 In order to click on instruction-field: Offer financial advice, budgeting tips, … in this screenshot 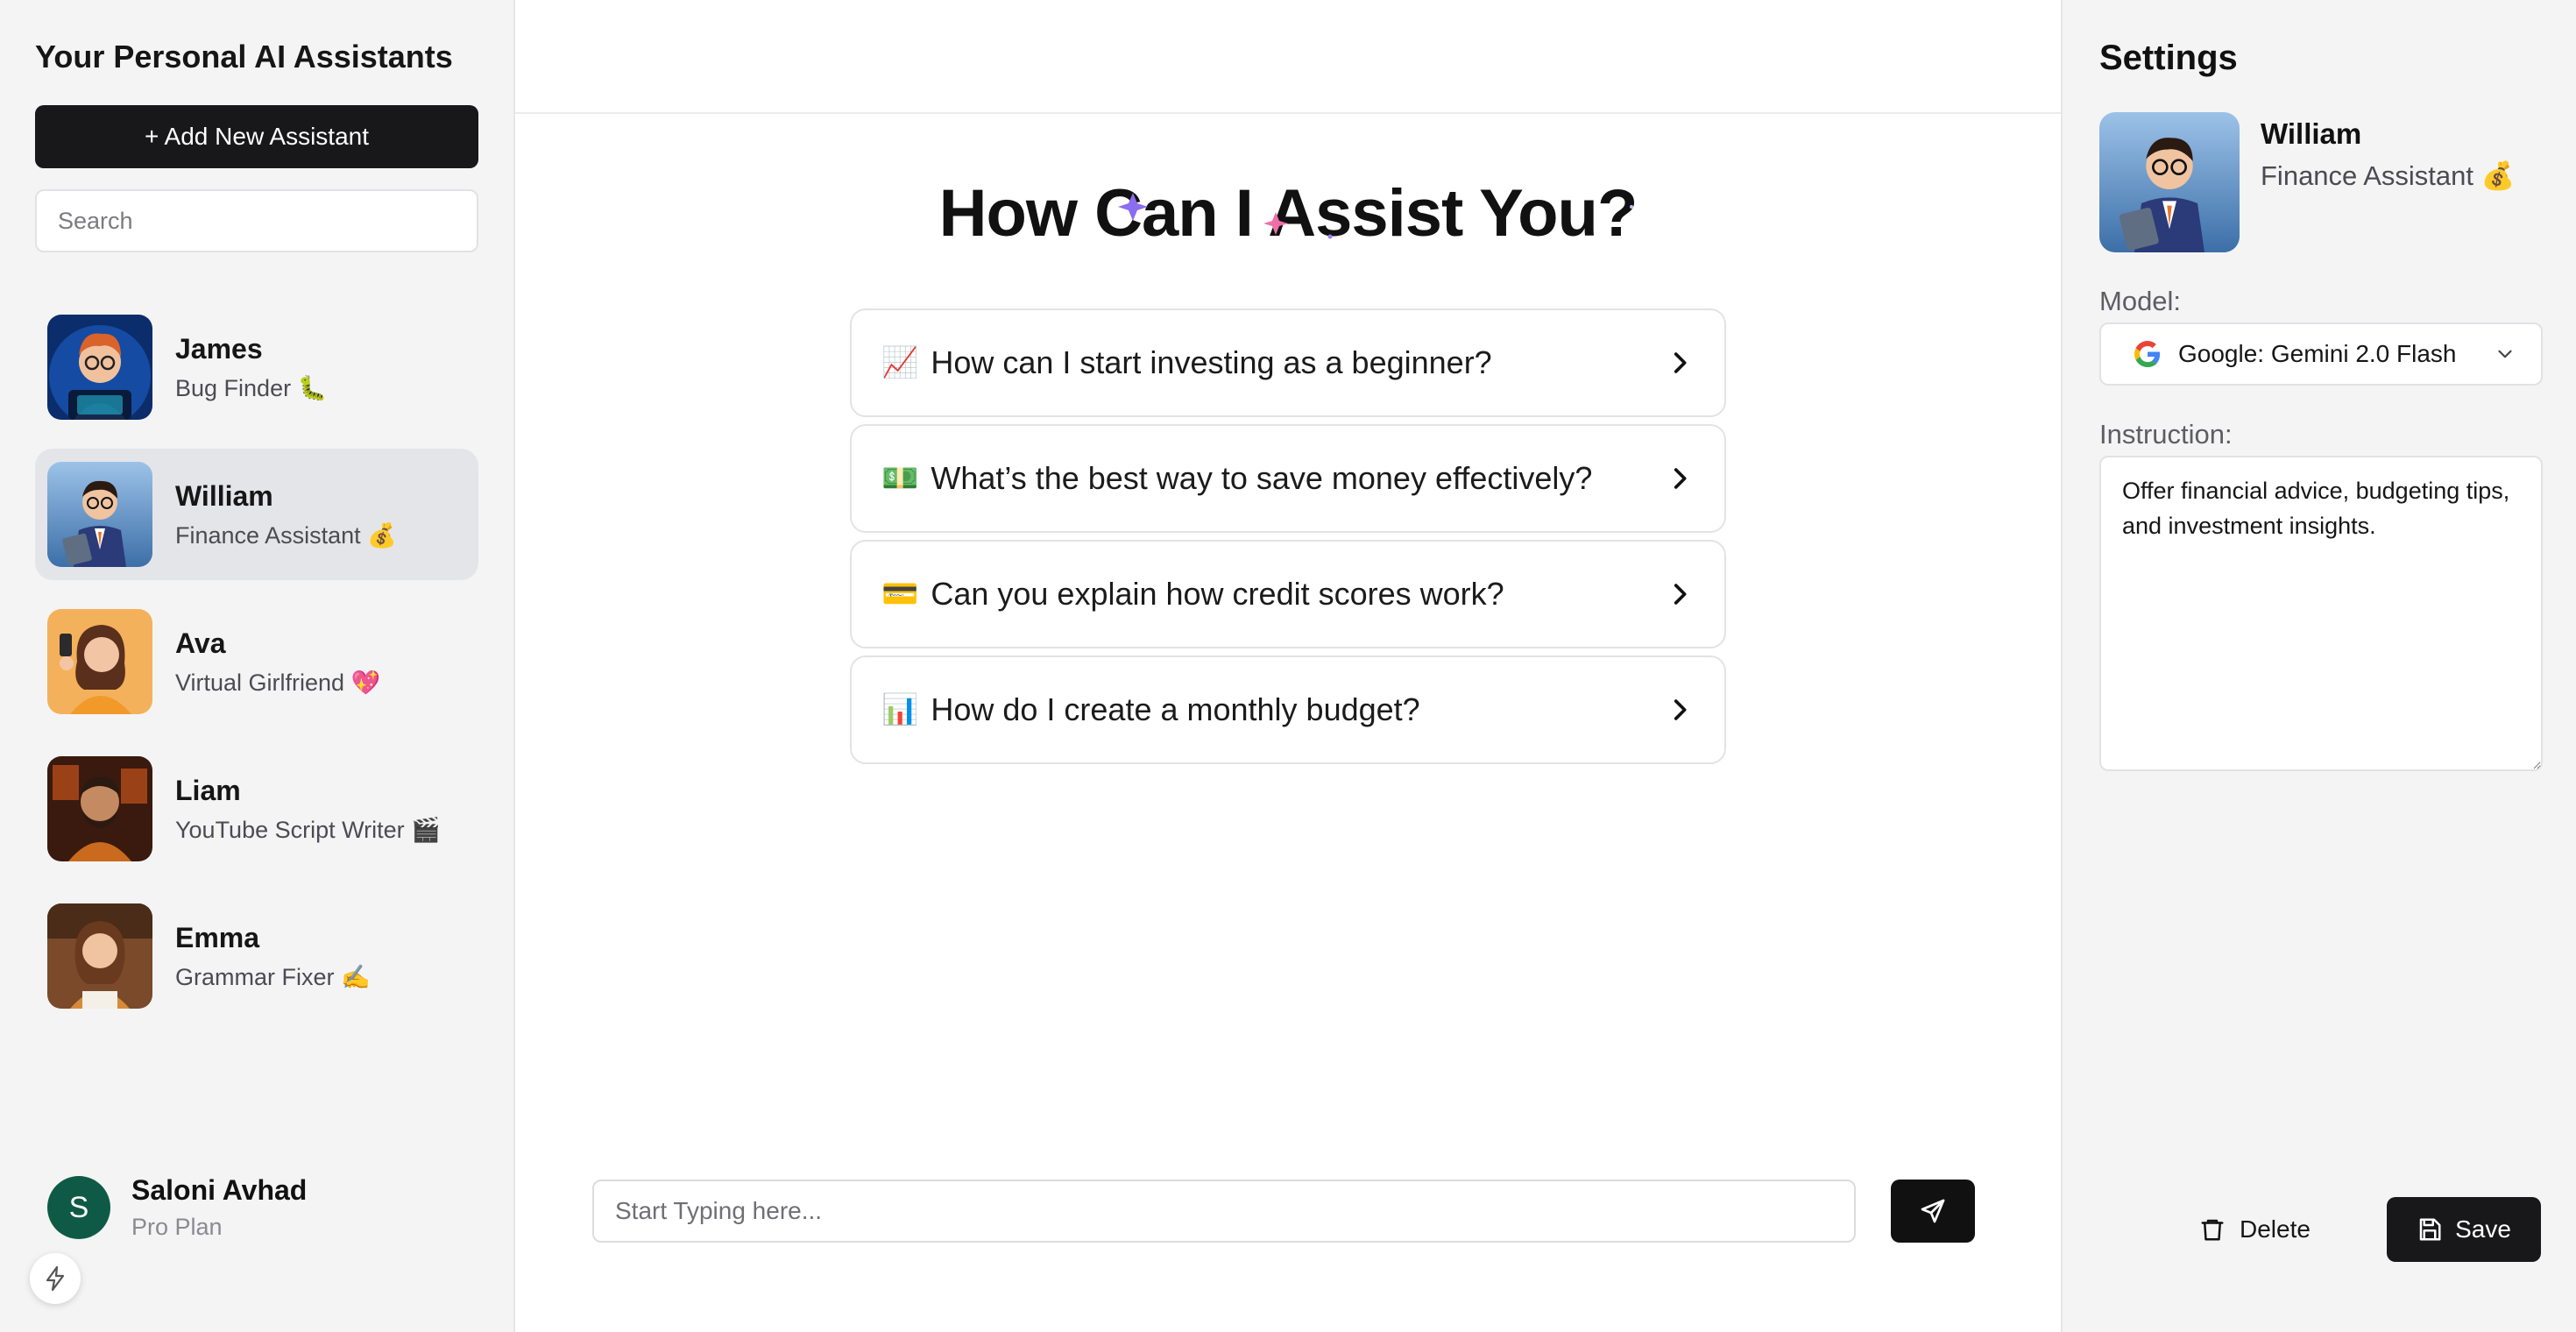, I will do `click(2321, 613)`.